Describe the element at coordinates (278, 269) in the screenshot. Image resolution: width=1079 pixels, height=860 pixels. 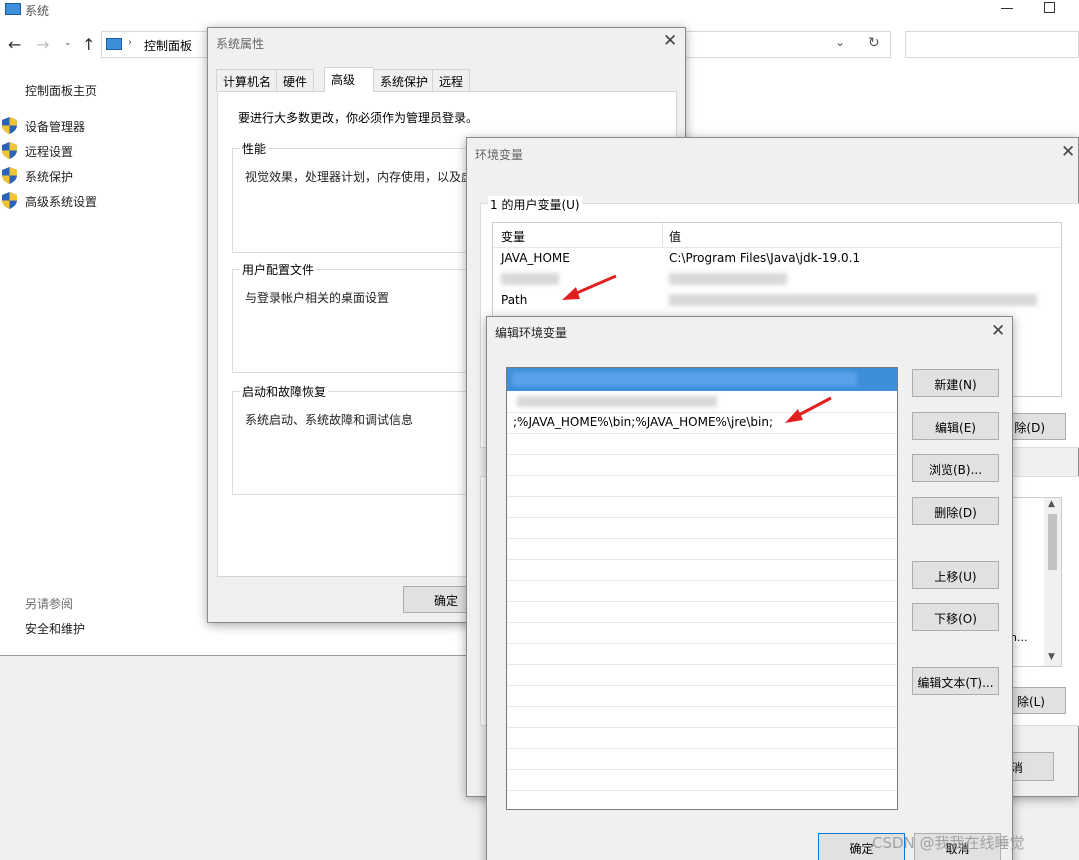
I see `user-profiles-title: 用户配置文件` at that location.